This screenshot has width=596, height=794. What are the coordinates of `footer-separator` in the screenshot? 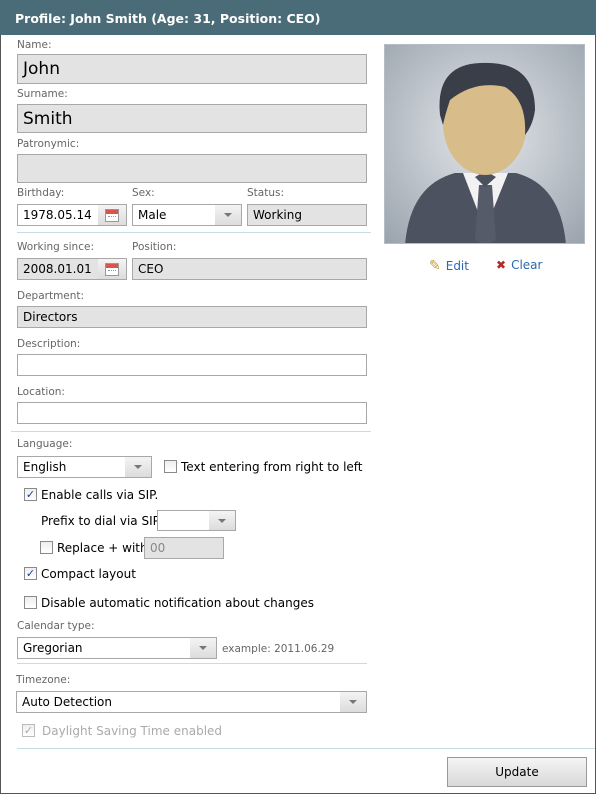 It's located at (306, 748).